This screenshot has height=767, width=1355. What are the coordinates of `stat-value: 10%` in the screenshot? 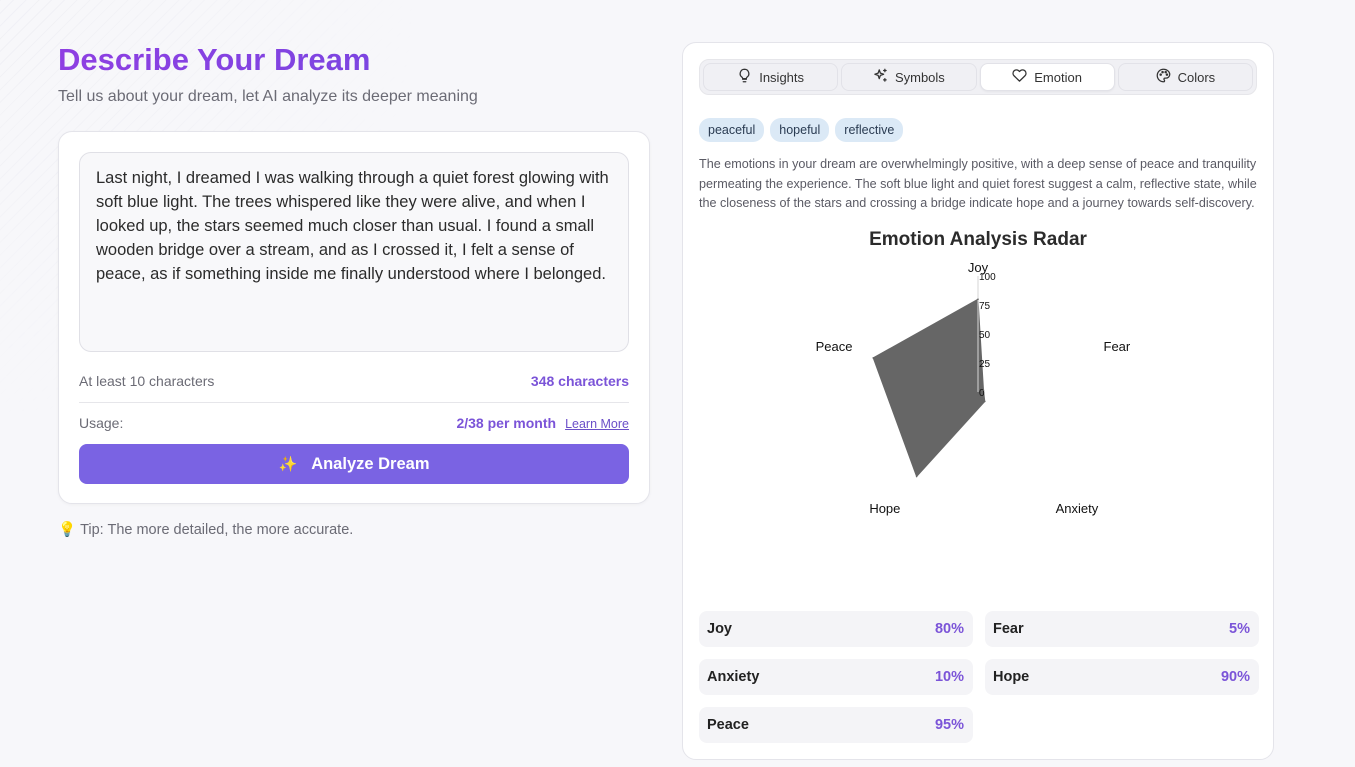 It's located at (949, 677).